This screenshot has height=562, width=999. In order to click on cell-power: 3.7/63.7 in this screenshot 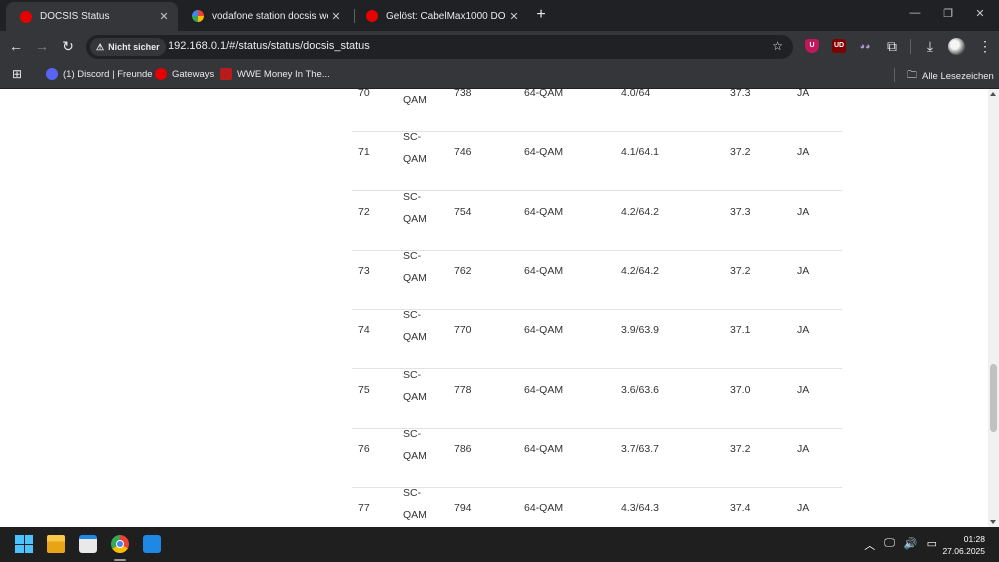, I will do `click(640, 448)`.